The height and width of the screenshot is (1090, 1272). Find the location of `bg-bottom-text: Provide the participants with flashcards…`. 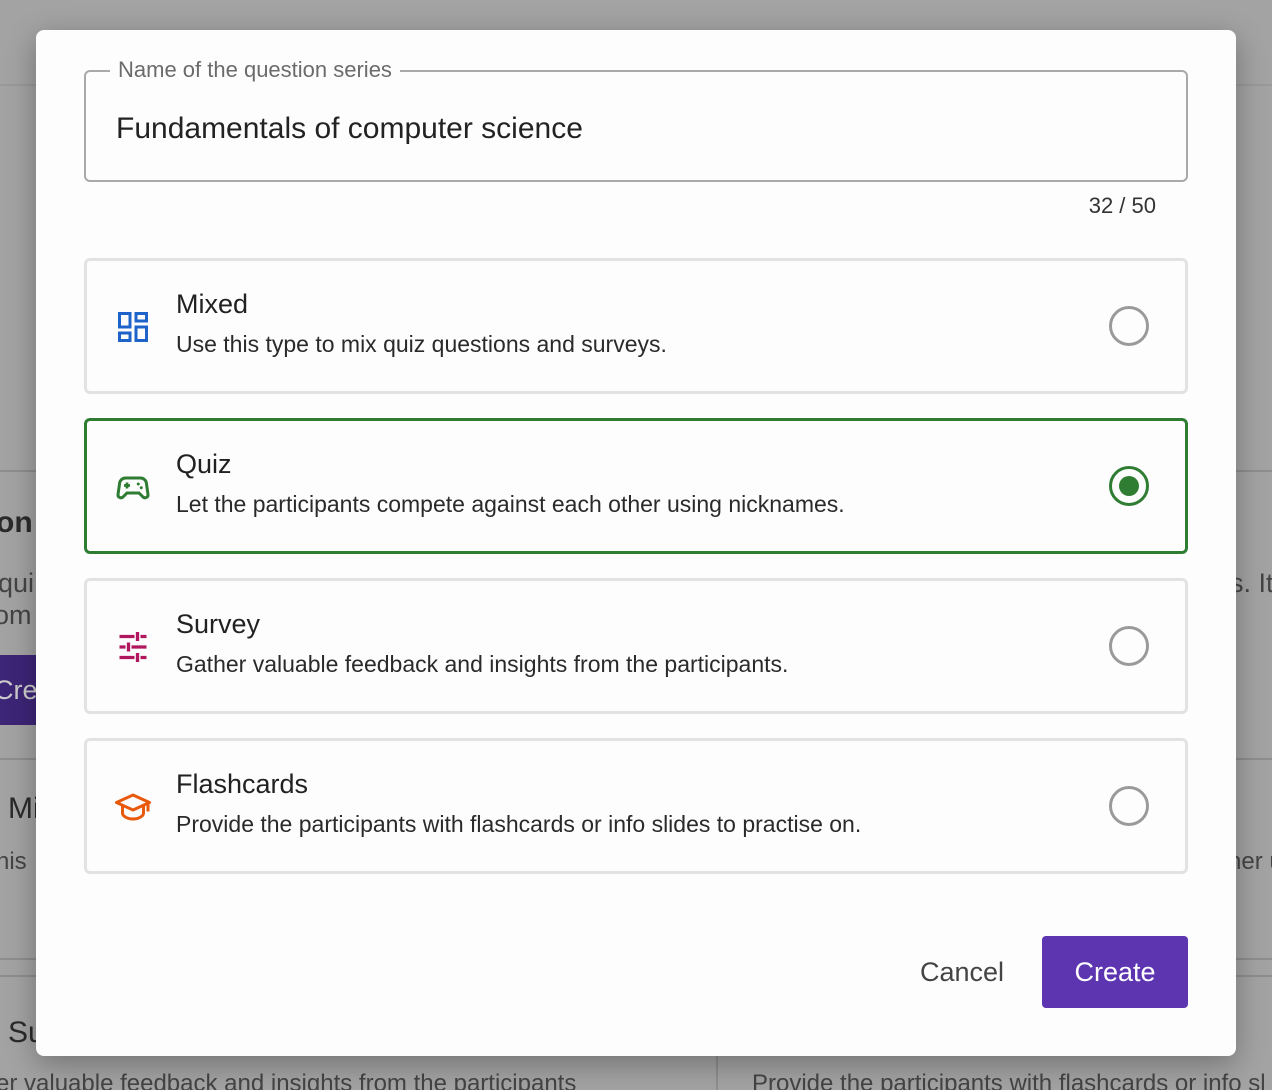

bg-bottom-text: Provide the participants with flashcards… is located at coordinates (1009, 1080).